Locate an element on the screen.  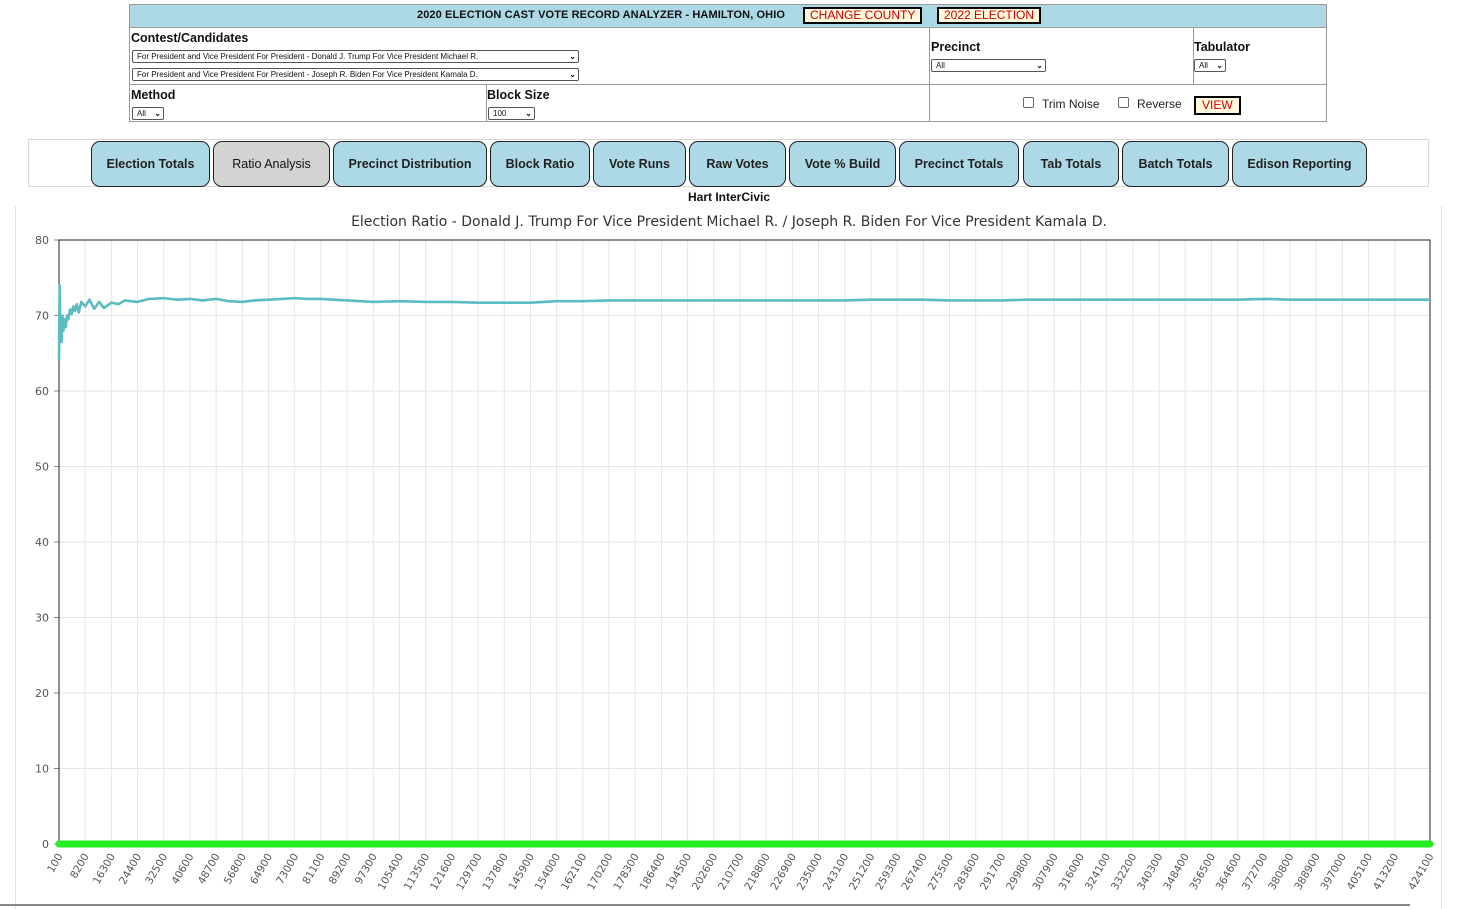
y-tick-label: 30 is located at coordinates (42, 618).